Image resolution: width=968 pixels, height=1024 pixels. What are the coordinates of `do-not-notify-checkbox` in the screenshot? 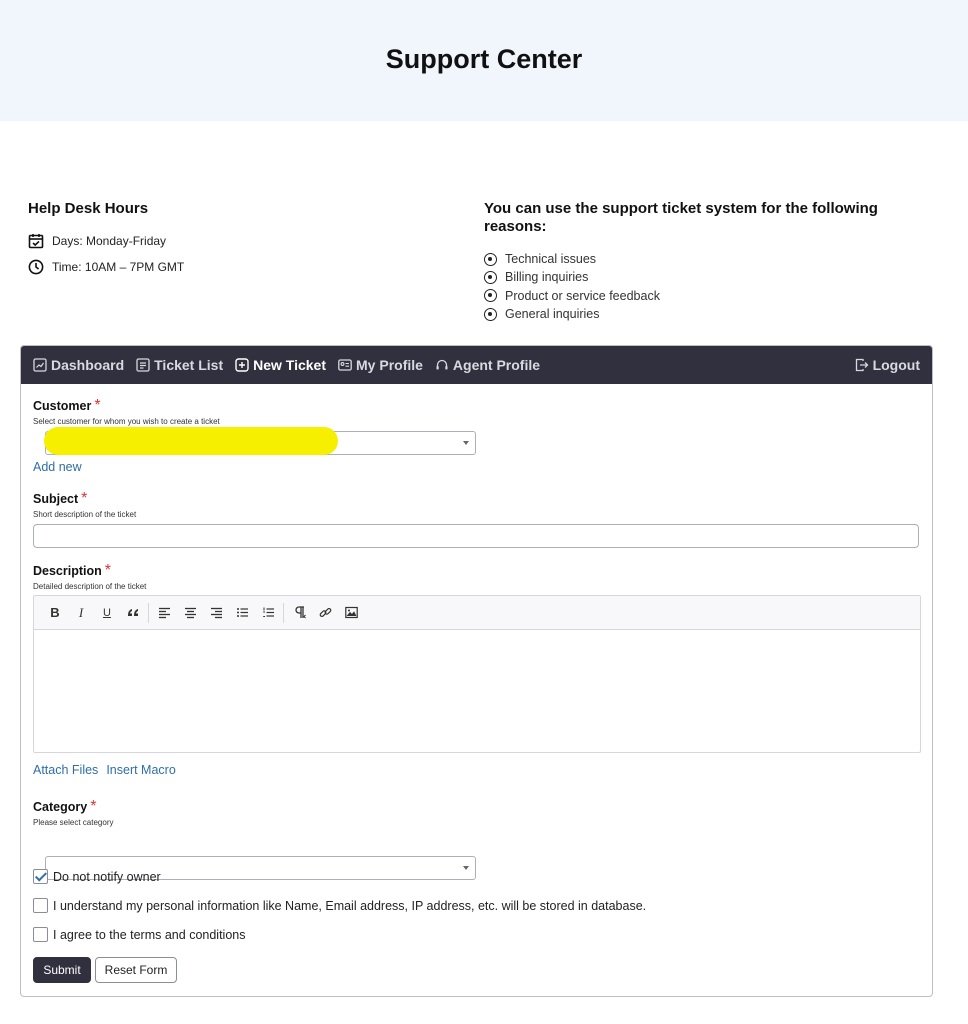 It's located at (40, 876).